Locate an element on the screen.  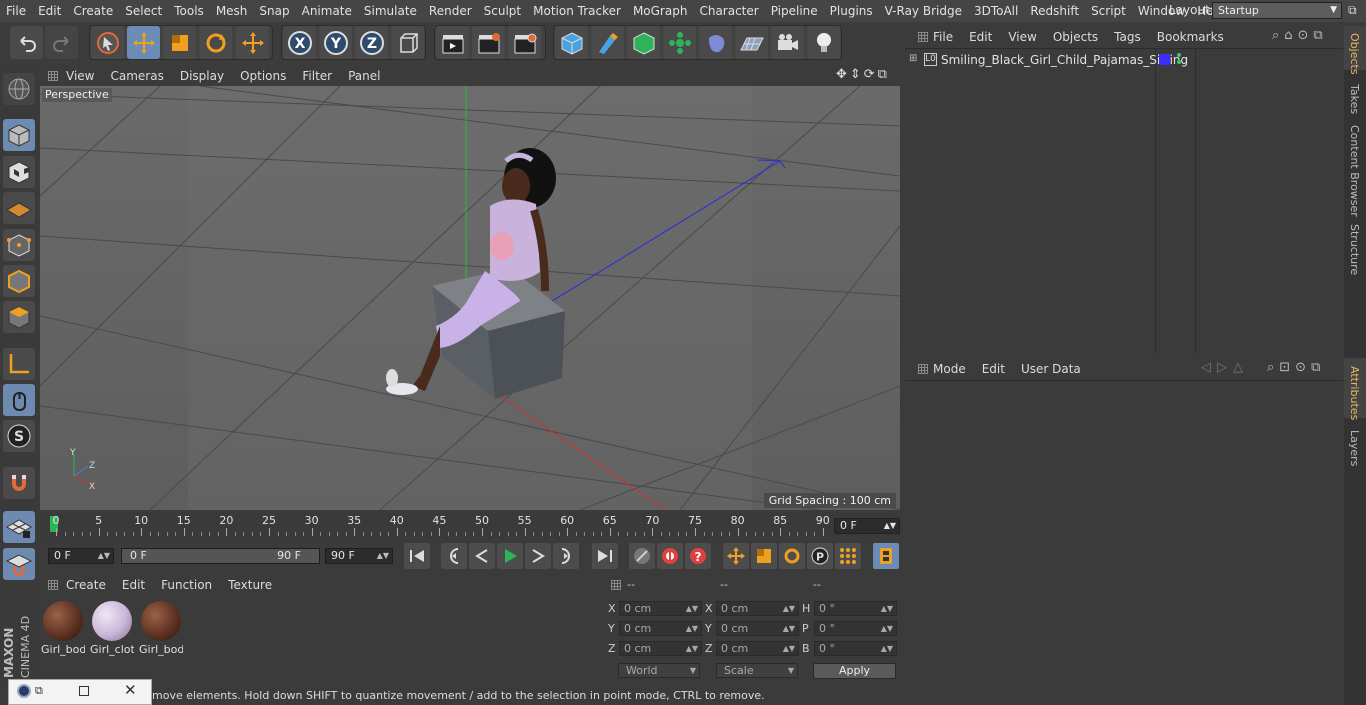
x-axis-lock-button: X is located at coordinates (299, 42).